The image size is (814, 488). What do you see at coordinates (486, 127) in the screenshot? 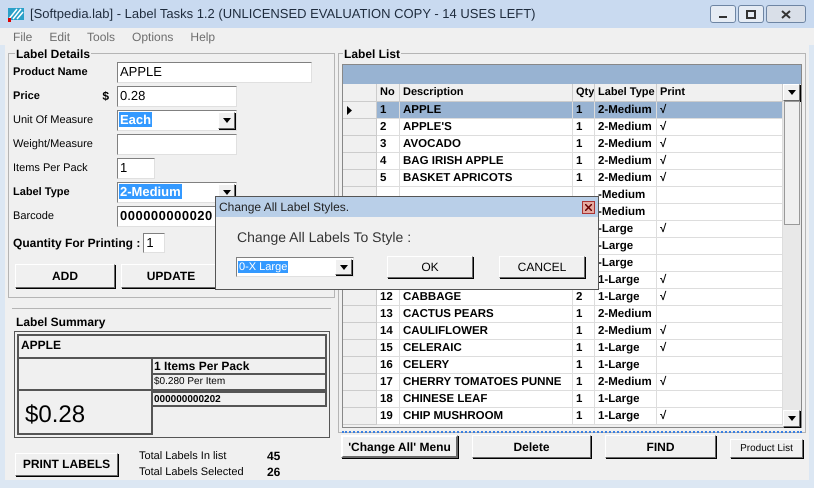
I see `table-cell: APPLE'S` at bounding box center [486, 127].